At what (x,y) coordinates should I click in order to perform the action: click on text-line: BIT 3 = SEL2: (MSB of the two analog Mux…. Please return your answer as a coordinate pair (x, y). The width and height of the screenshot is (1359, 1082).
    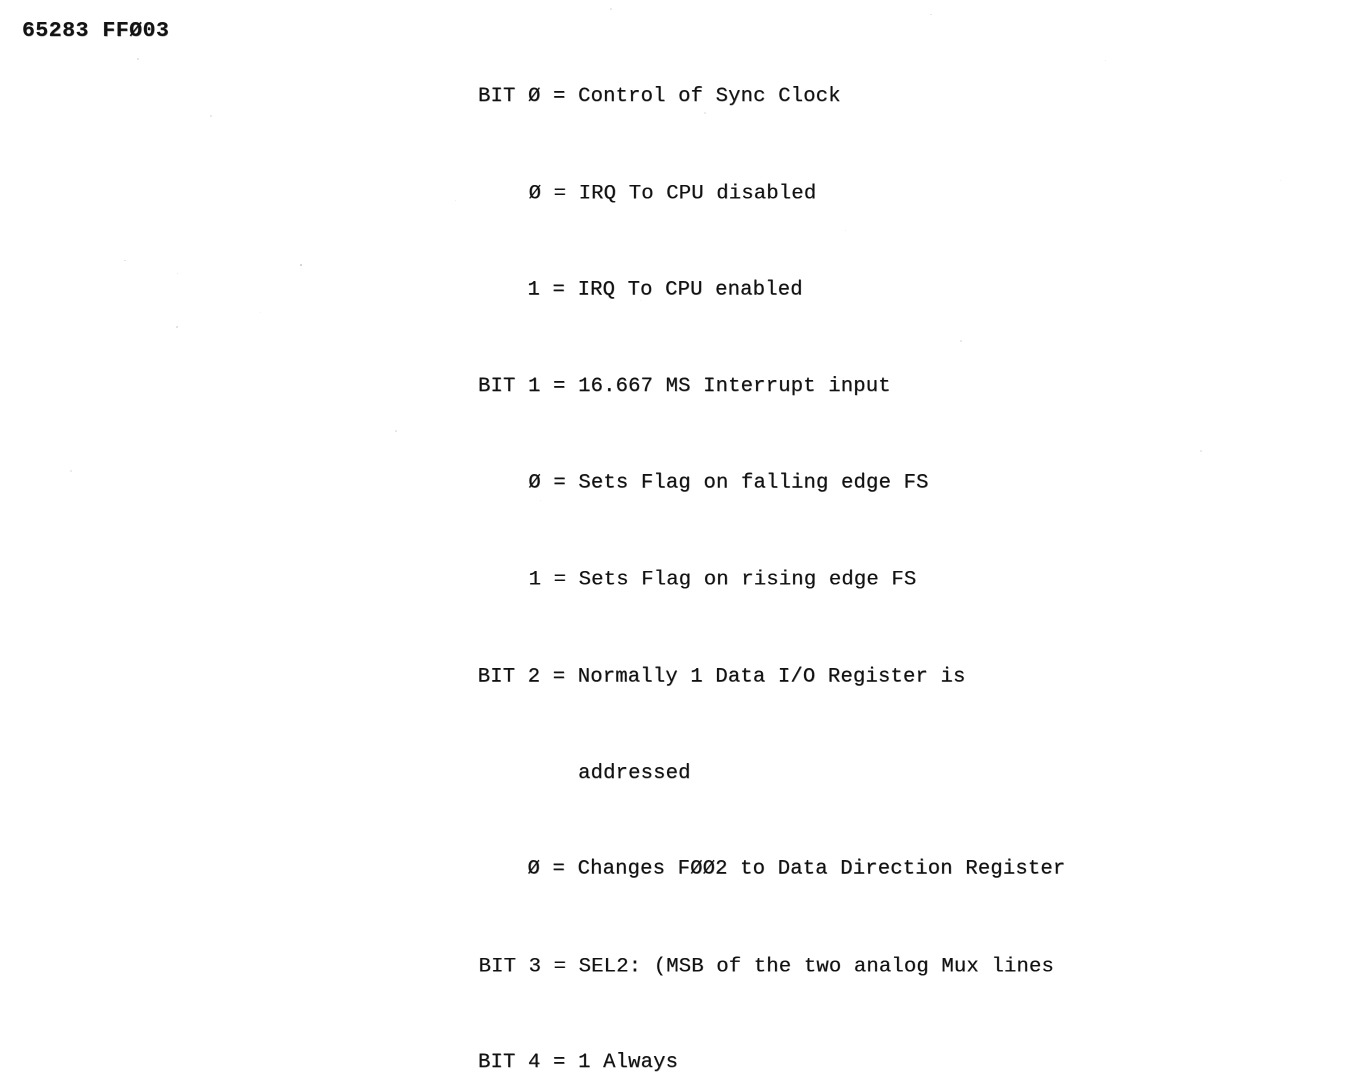
    Looking at the image, I should click on (766, 967).